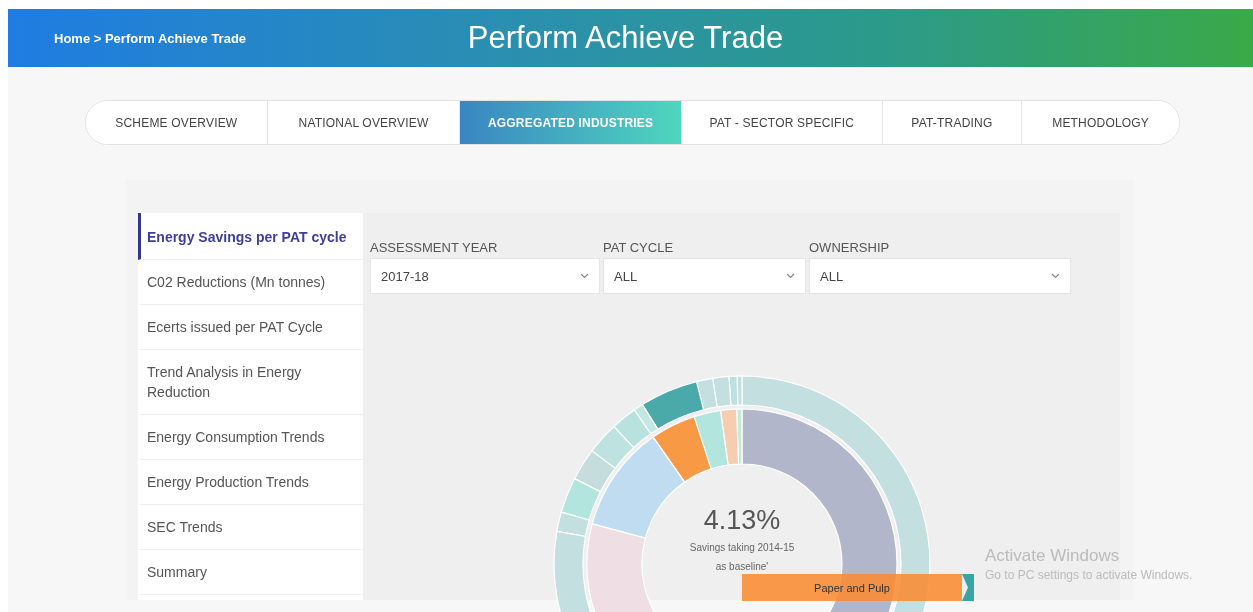 This screenshot has width=1253, height=612. What do you see at coordinates (625, 37) in the screenshot?
I see `page-title: Perform Achieve Trade` at bounding box center [625, 37].